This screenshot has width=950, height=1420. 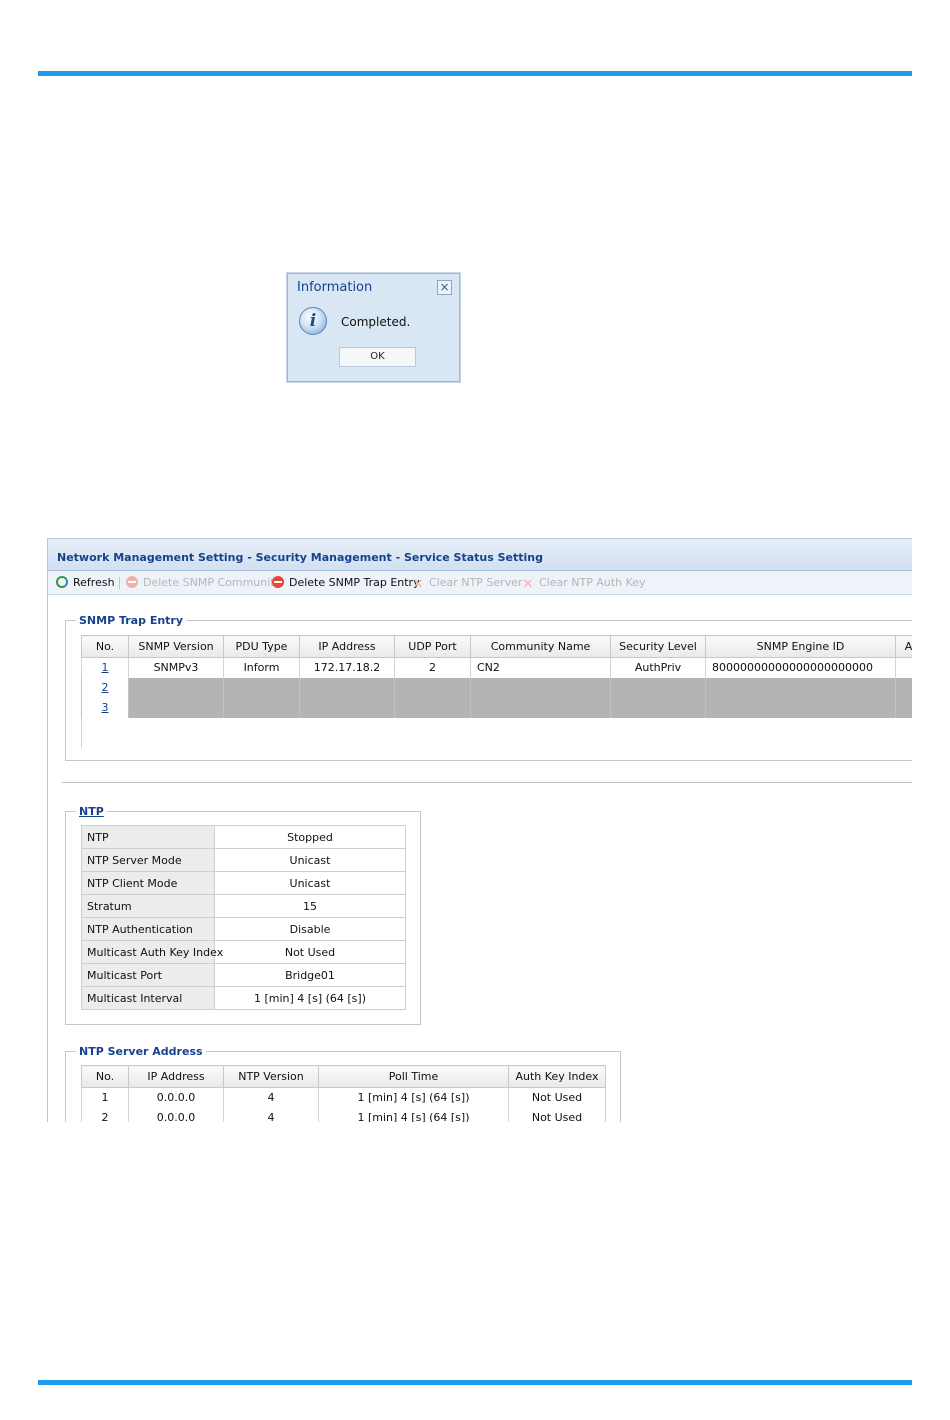 What do you see at coordinates (176, 646) in the screenshot?
I see `column-header: SNMP Version` at bounding box center [176, 646].